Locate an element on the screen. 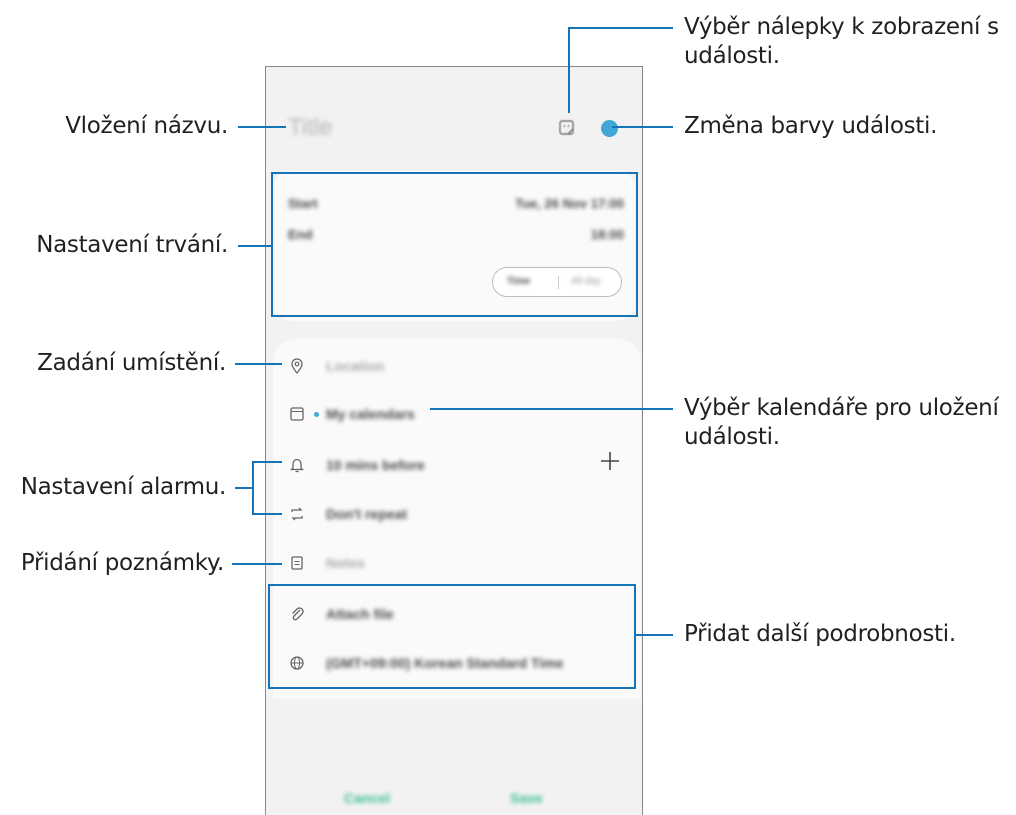 The width and height of the screenshot is (1016, 815). sticker-icon is located at coordinates (567, 128).